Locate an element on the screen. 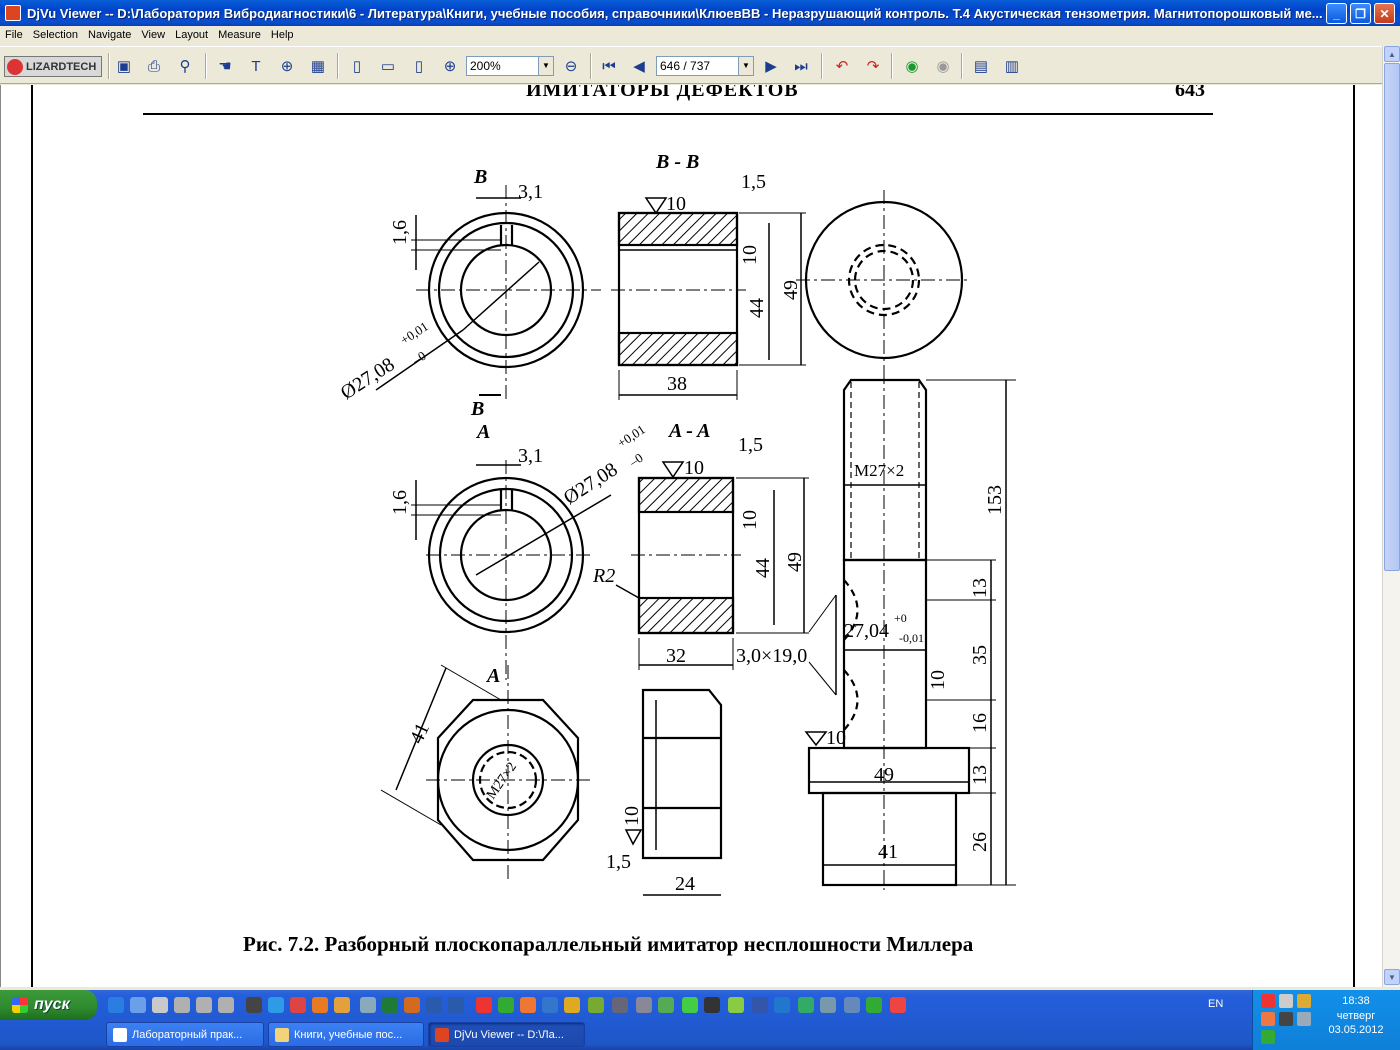 The width and height of the screenshot is (1400, 1050). scroll-thumb is located at coordinates (1392, 317).